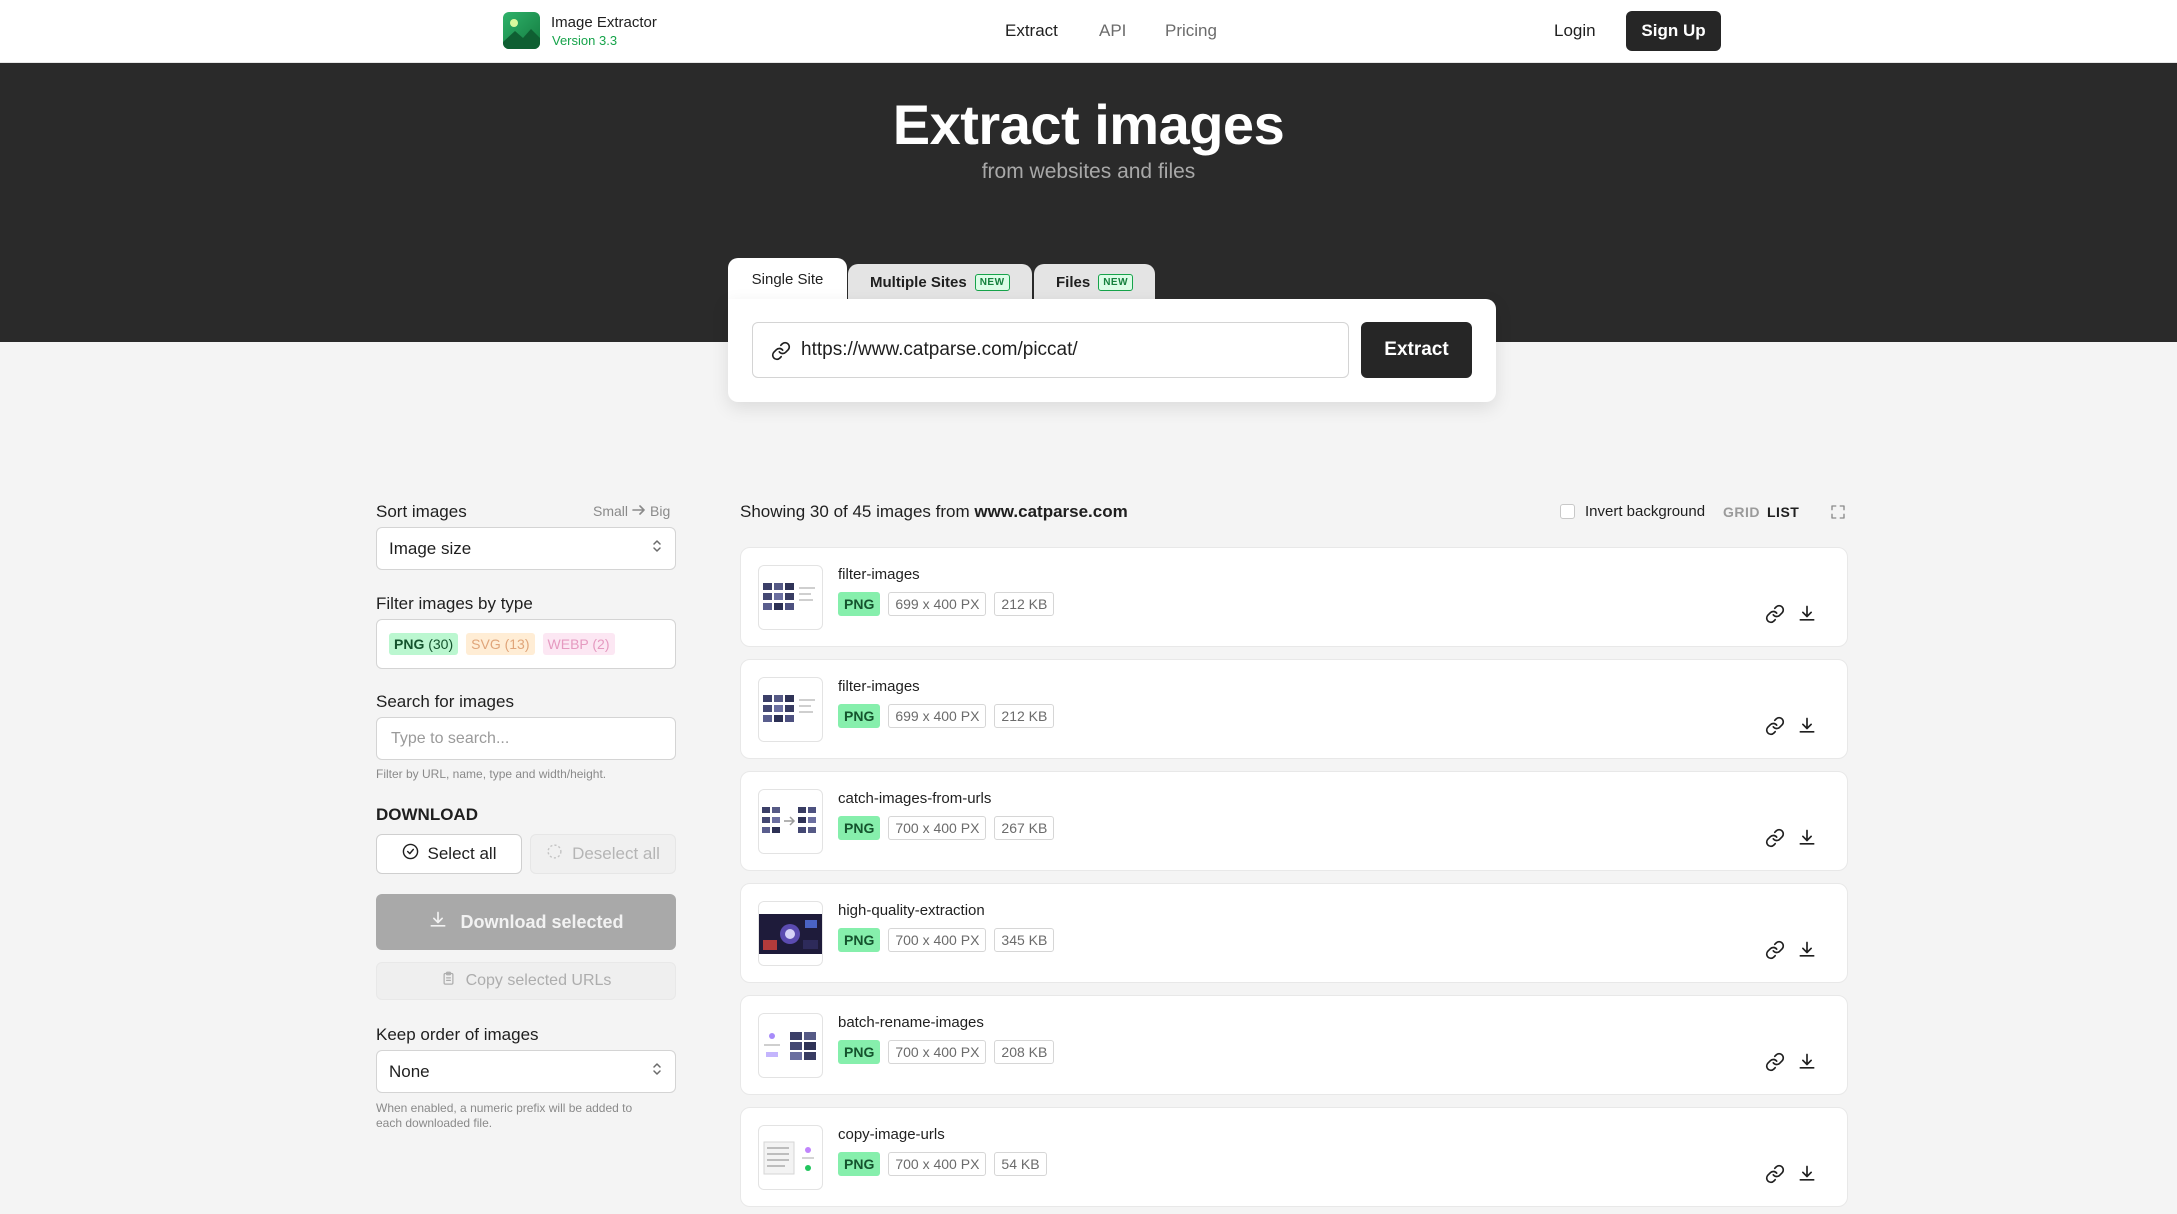 Image resolution: width=2177 pixels, height=1214 pixels. I want to click on download-selected-button: Download selected, so click(526, 922).